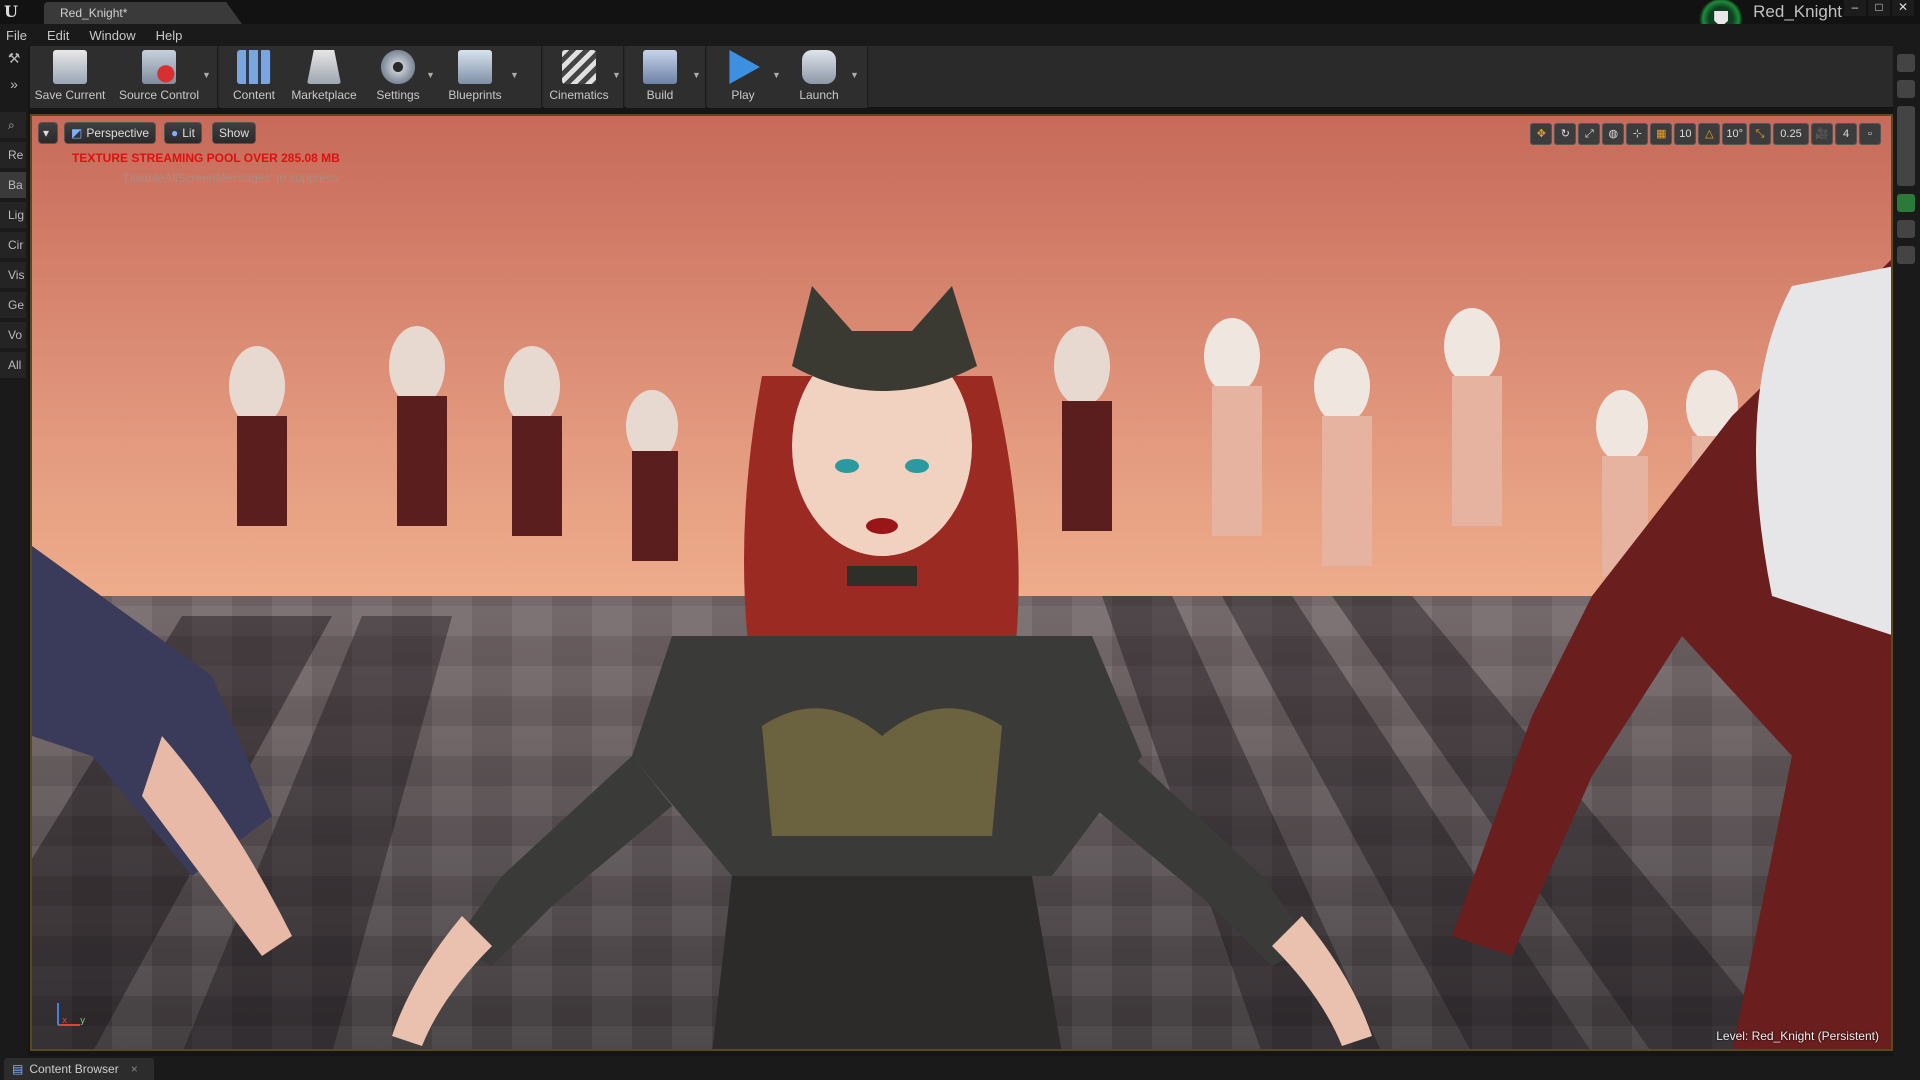  I want to click on lit-button: ● Lit, so click(183, 133).